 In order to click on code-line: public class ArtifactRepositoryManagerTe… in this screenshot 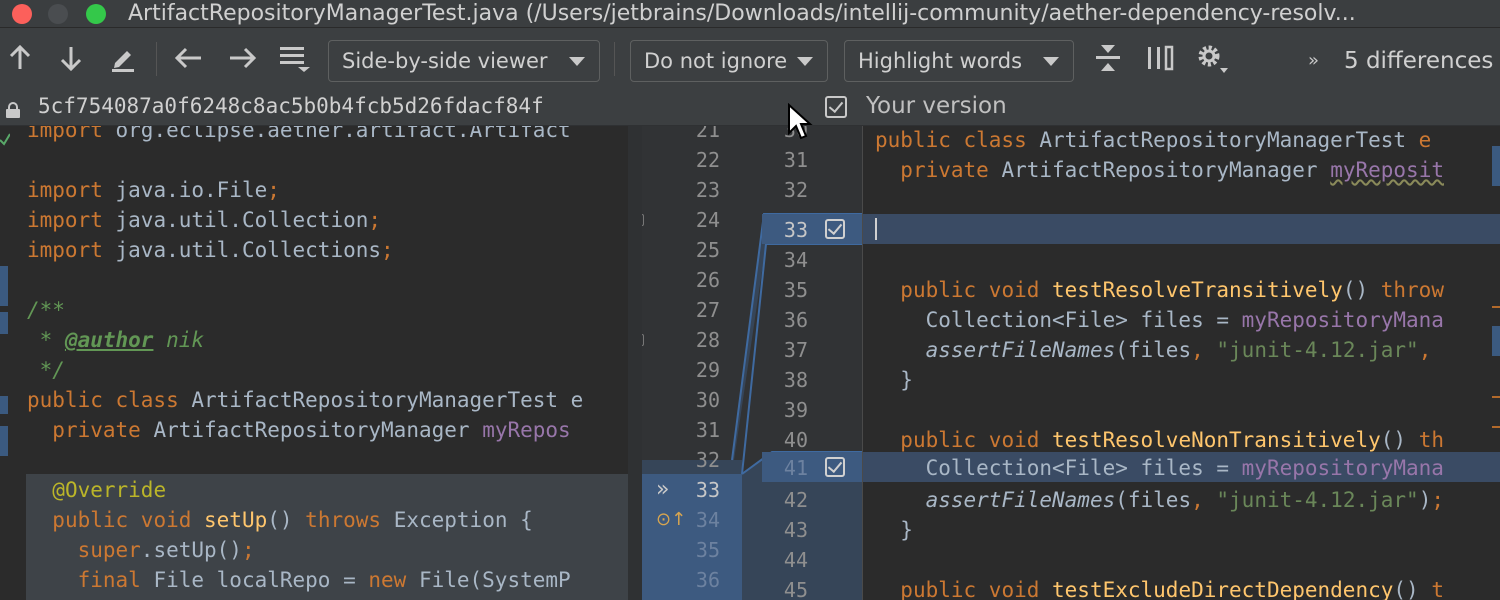, I will do `click(1153, 140)`.